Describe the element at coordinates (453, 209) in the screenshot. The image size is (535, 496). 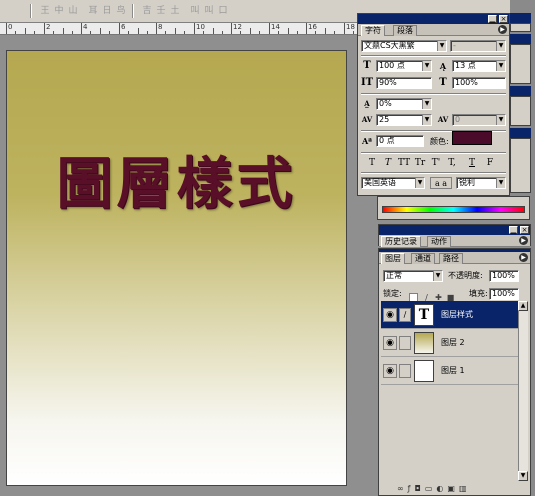
I see `color-spectrum` at that location.